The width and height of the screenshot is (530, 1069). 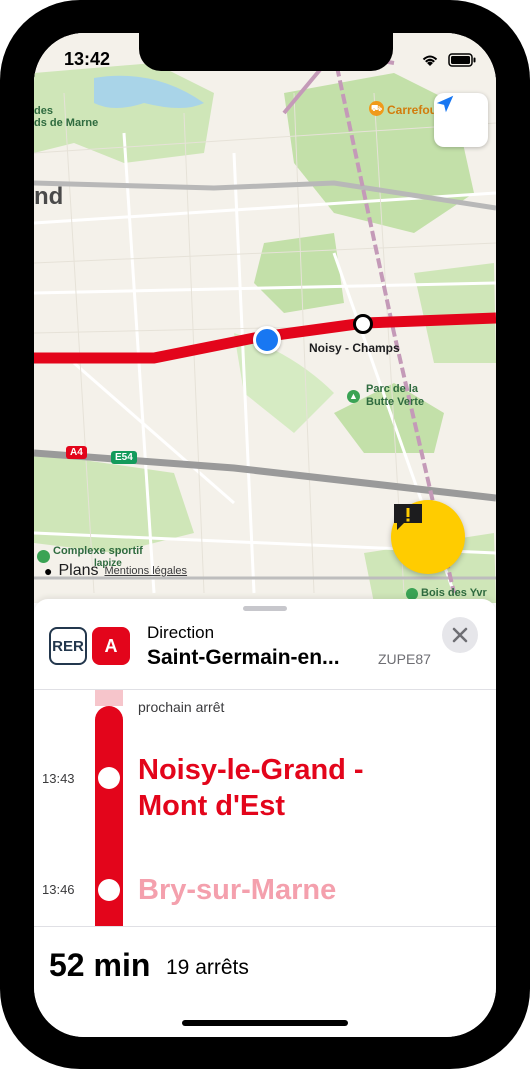 What do you see at coordinates (207, 967) in the screenshot?
I see `trip-stops-count: 19 arrêts` at bounding box center [207, 967].